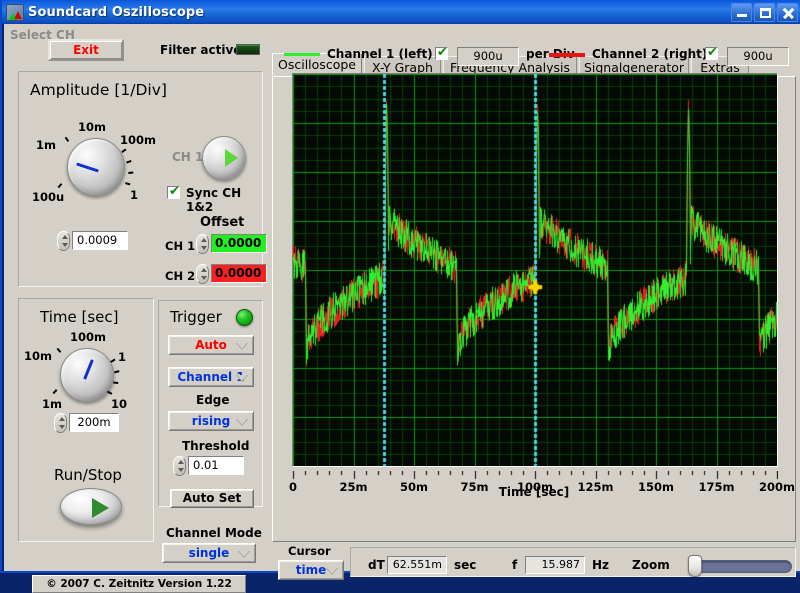 The image size is (800, 593). I want to click on amplitude-knob, so click(96, 167).